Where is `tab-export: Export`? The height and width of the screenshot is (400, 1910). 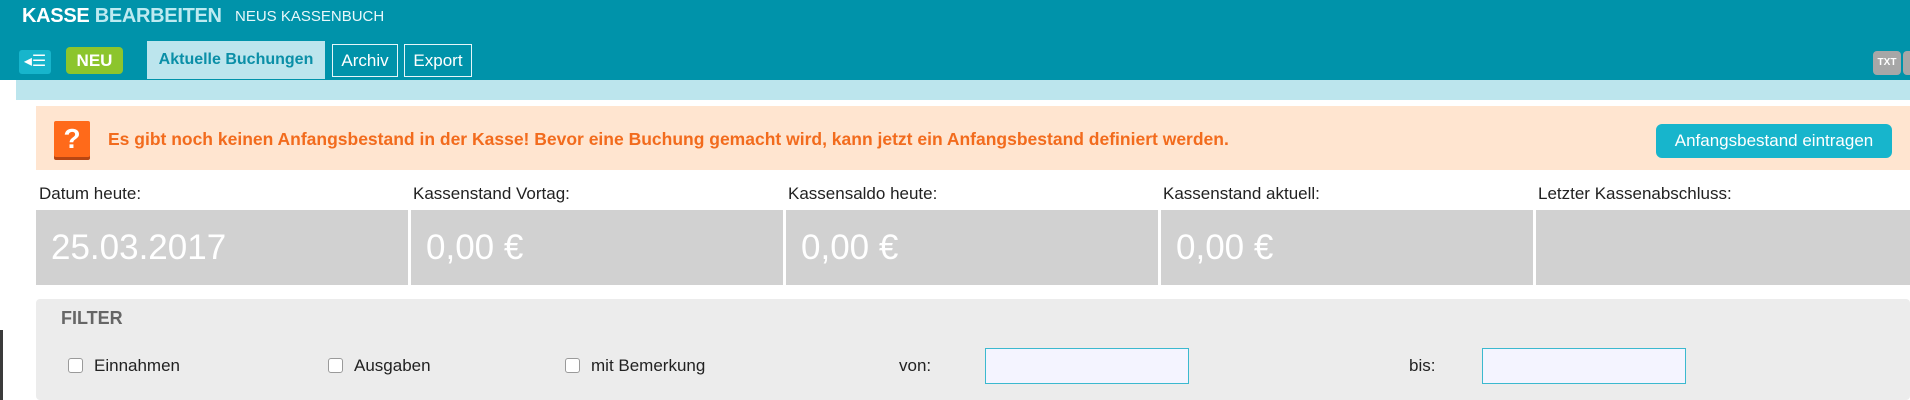
tab-export: Export is located at coordinates (438, 60).